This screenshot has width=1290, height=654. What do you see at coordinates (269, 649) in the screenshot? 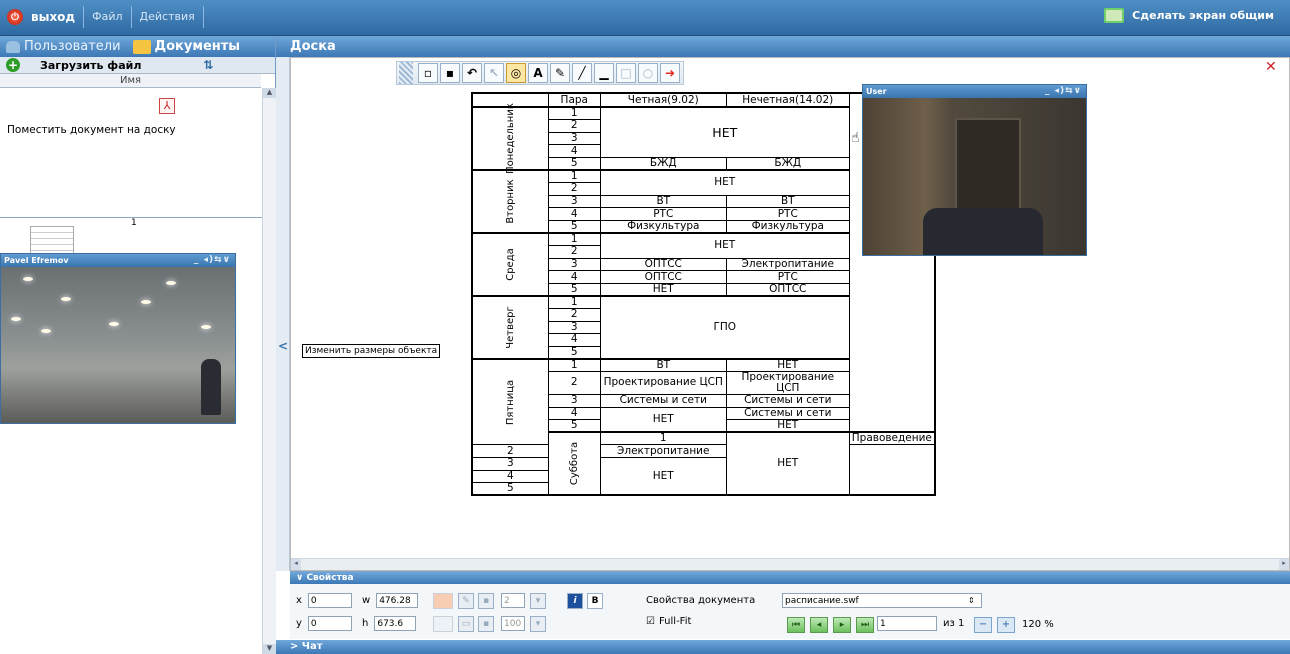
I see `scroll-down-icon: ▼` at bounding box center [269, 649].